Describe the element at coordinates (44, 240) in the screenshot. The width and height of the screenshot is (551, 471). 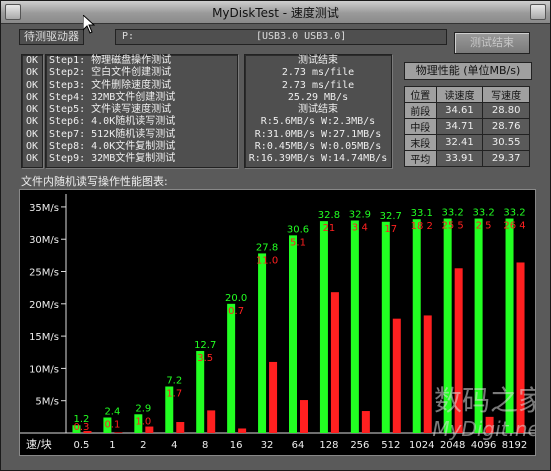
I see `y-tick-label: 30M/s` at that location.